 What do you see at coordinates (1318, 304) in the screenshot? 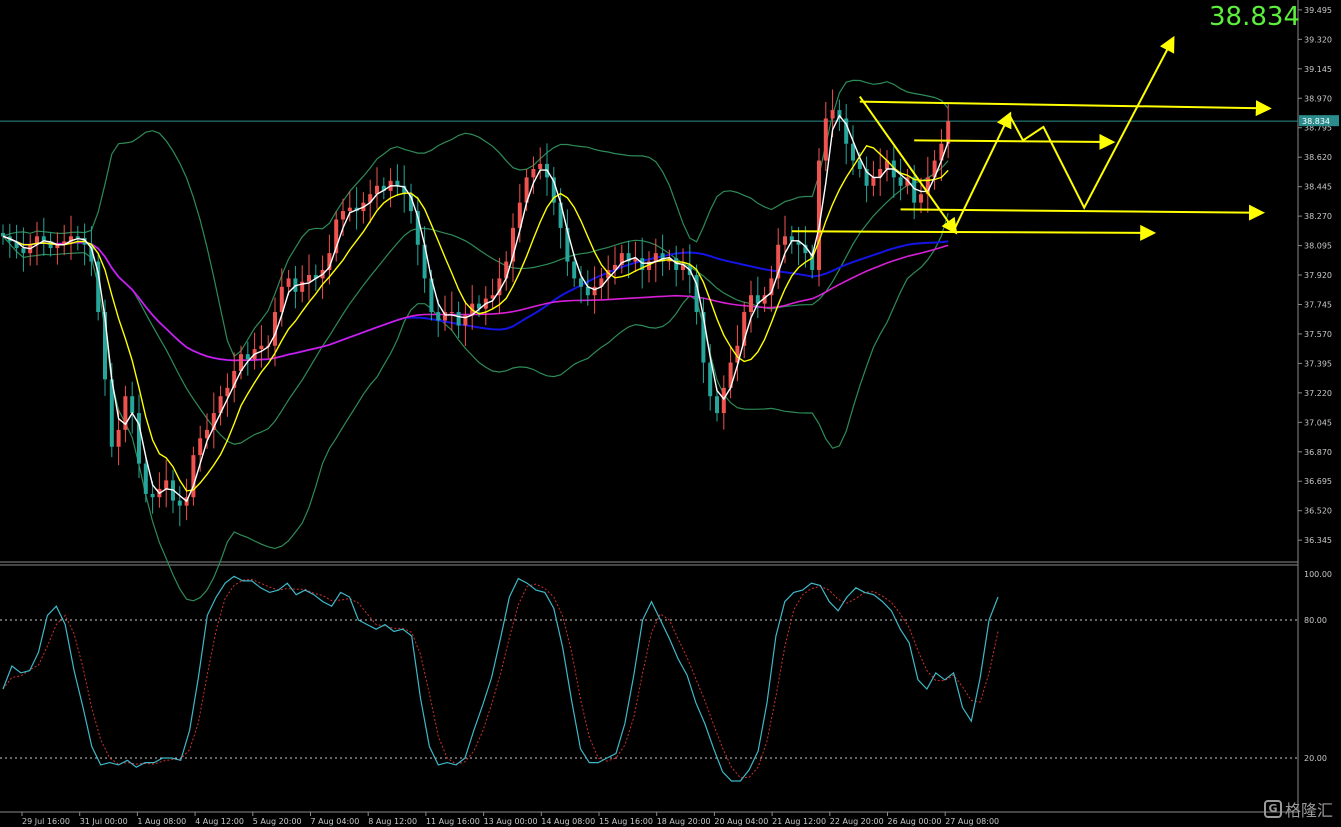
I see `y-tick-label: 37.745` at bounding box center [1318, 304].